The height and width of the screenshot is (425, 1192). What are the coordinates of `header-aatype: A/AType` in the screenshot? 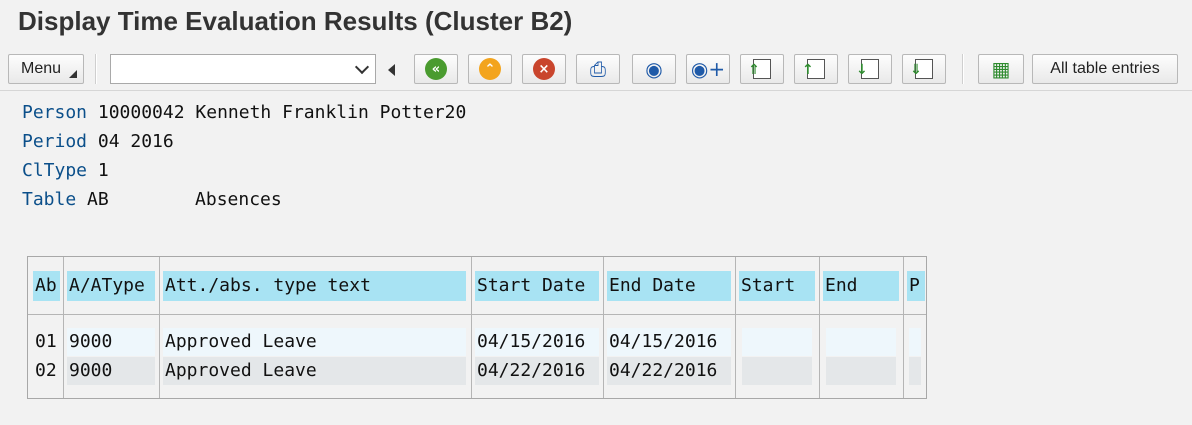 It's located at (111, 286).